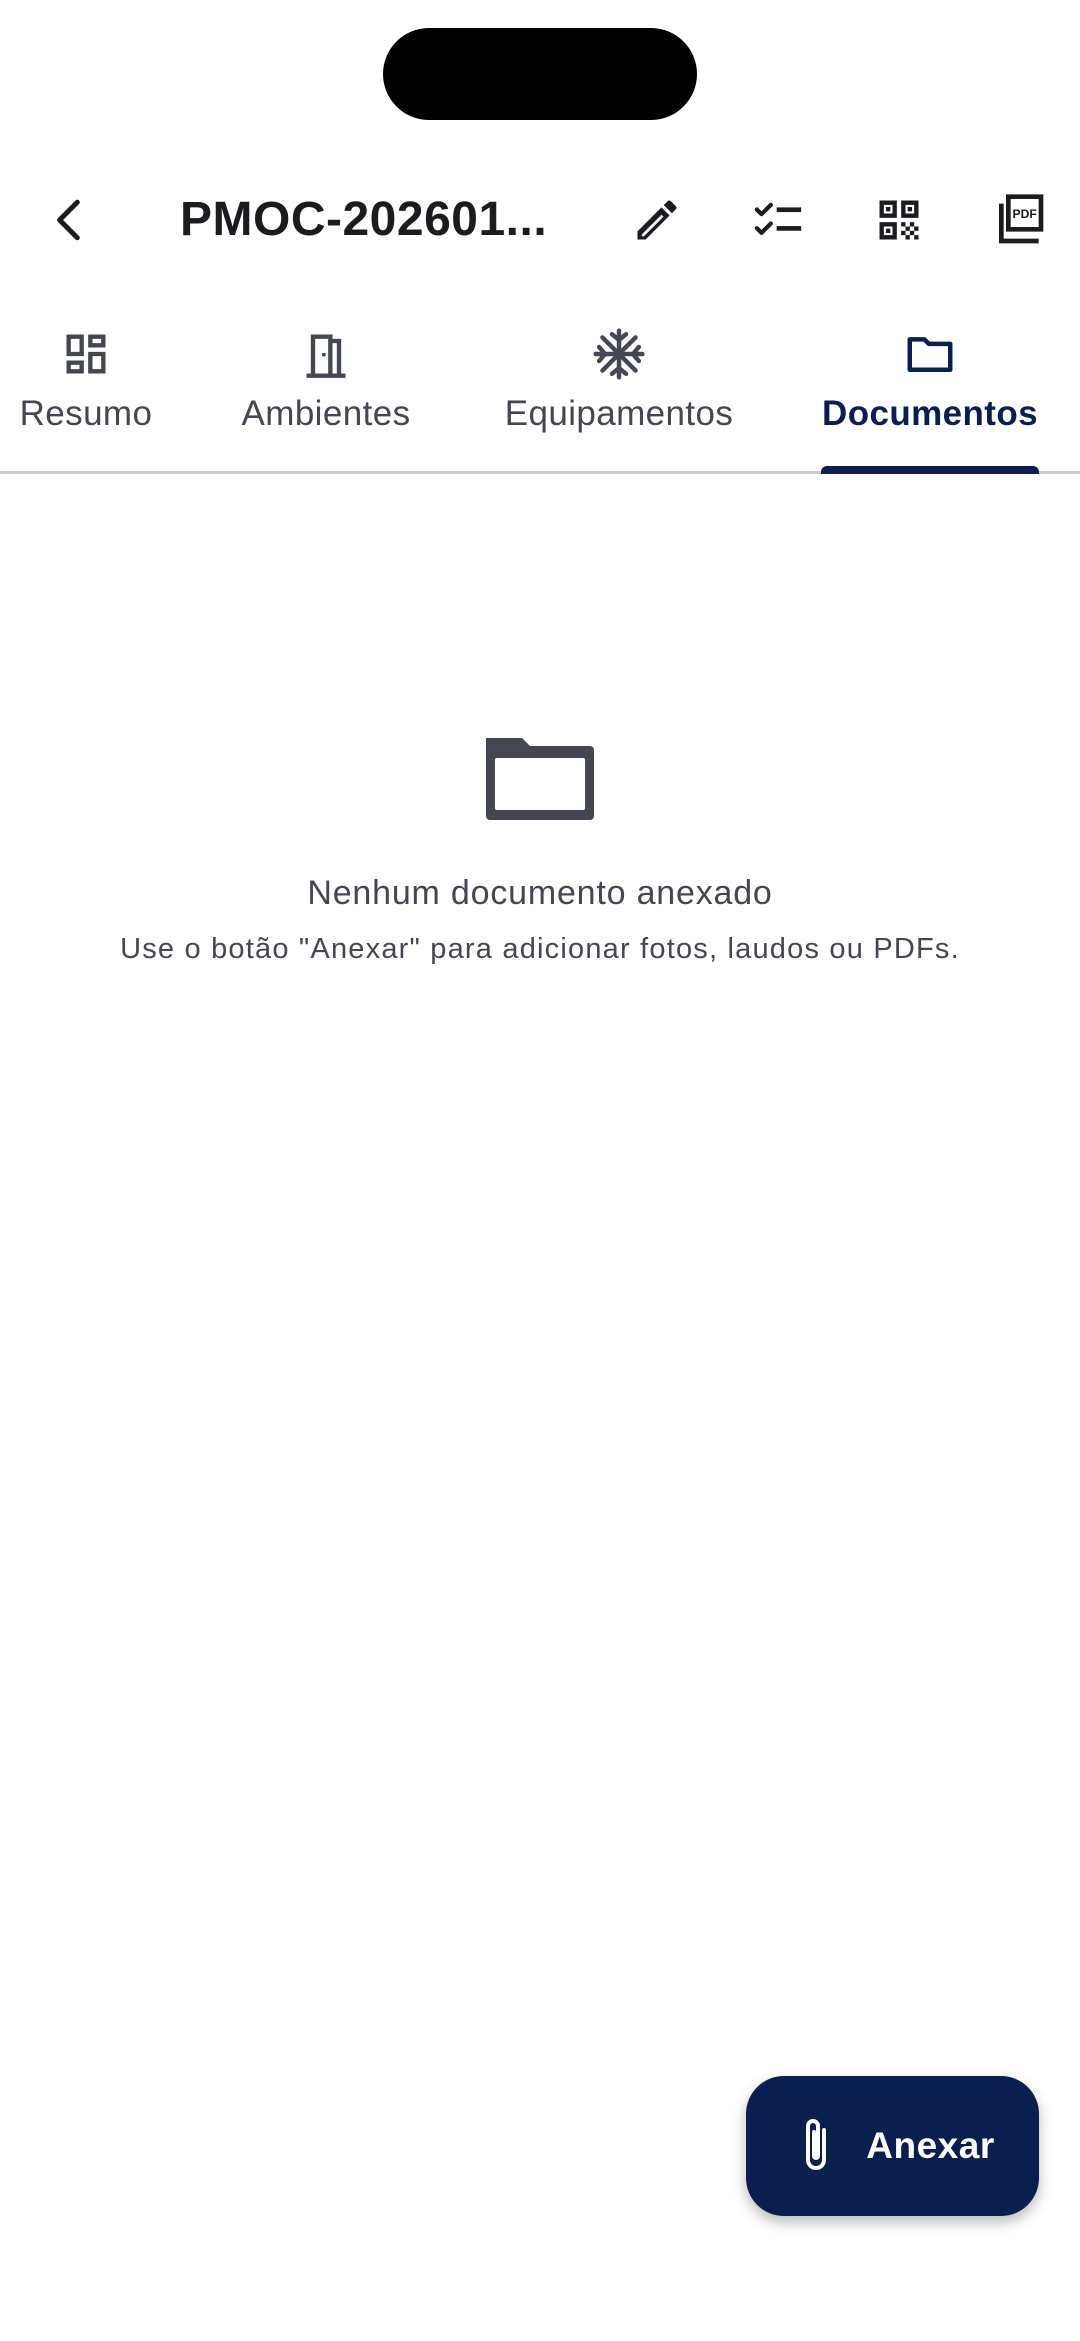 This screenshot has width=1080, height=2341. What do you see at coordinates (326, 387) in the screenshot?
I see `tab-ambientes: Ambientes` at bounding box center [326, 387].